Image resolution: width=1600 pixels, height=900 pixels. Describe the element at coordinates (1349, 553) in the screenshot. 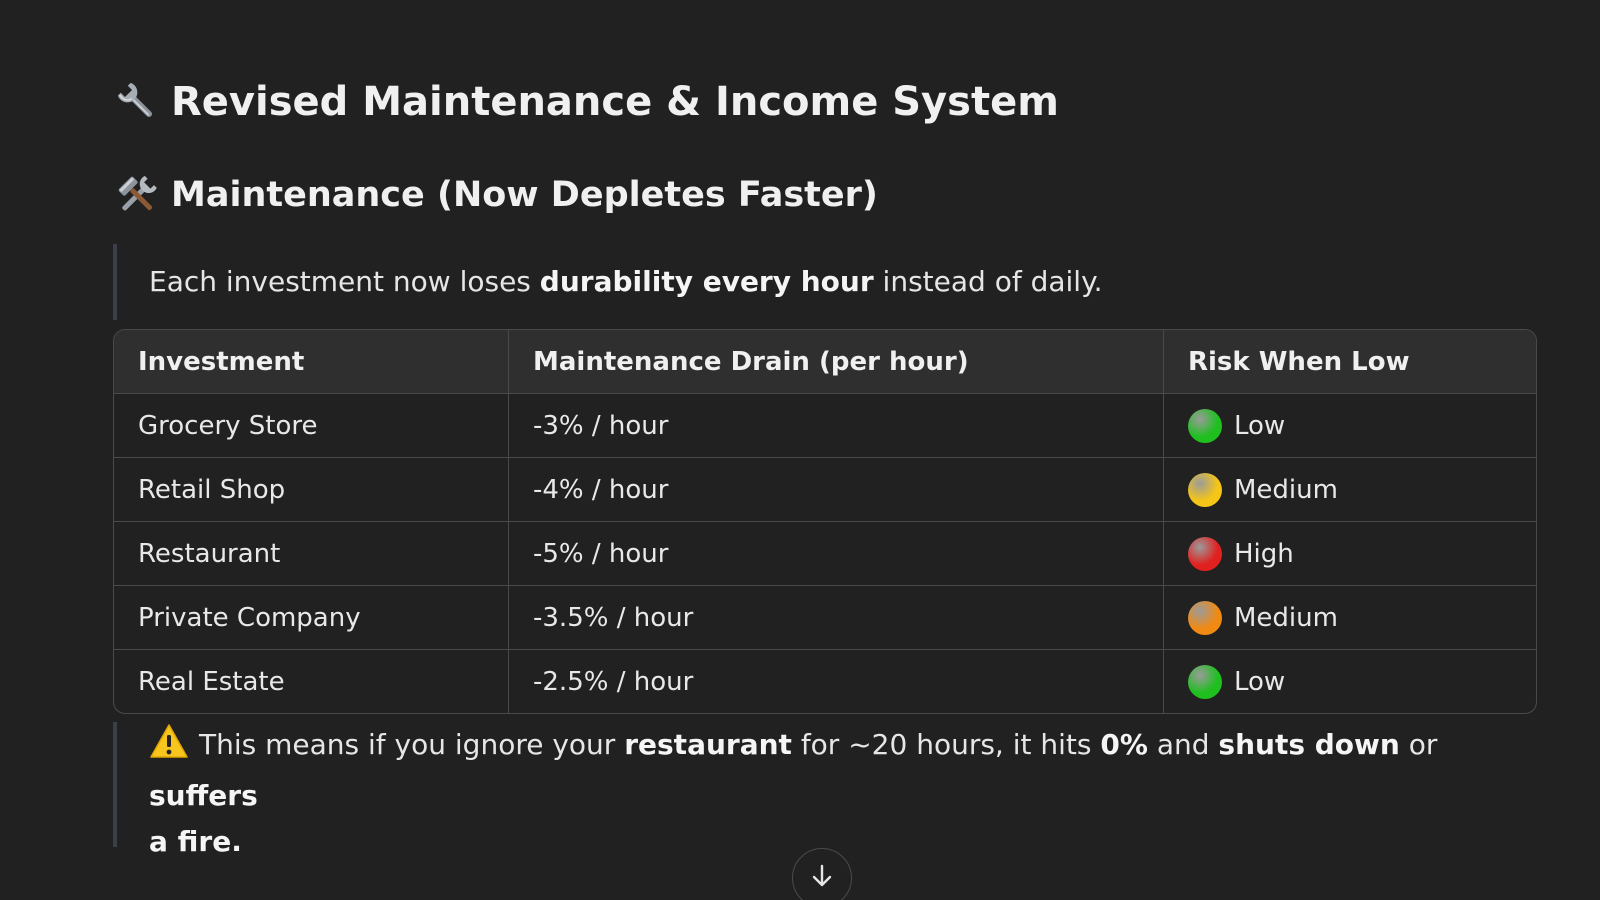

I see `risk-cell: High` at that location.